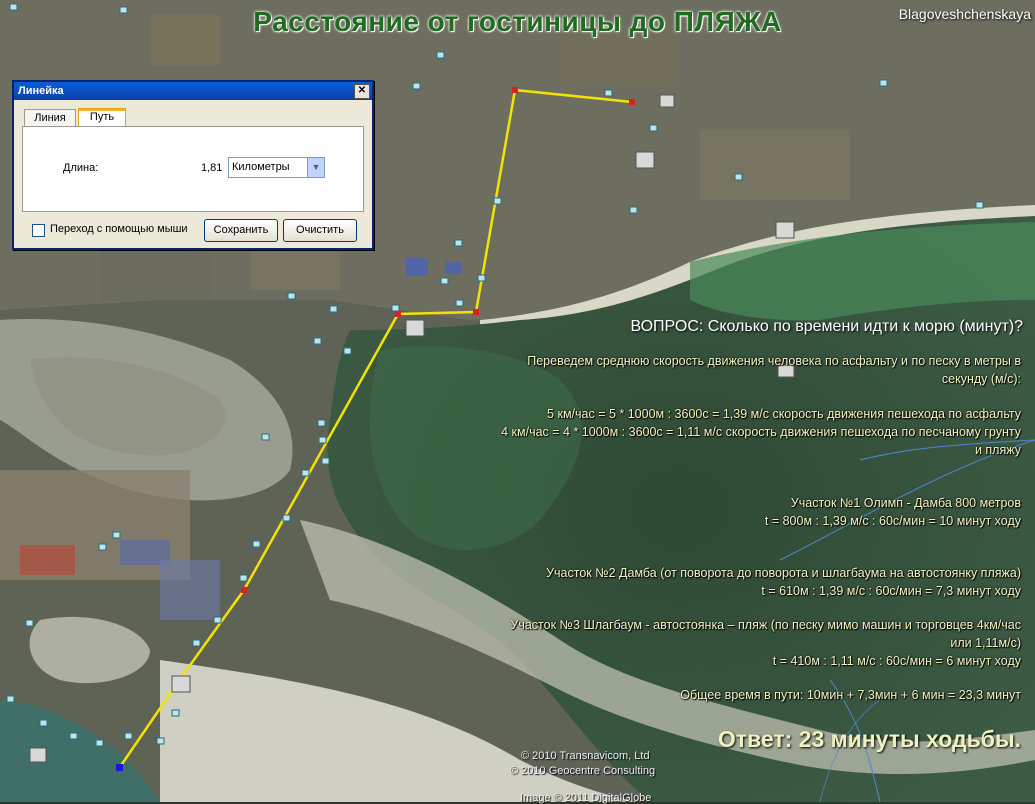 Image resolution: width=1035 pixels, height=804 pixels. I want to click on intro-line-2: секунду (м/с):, so click(981, 379).